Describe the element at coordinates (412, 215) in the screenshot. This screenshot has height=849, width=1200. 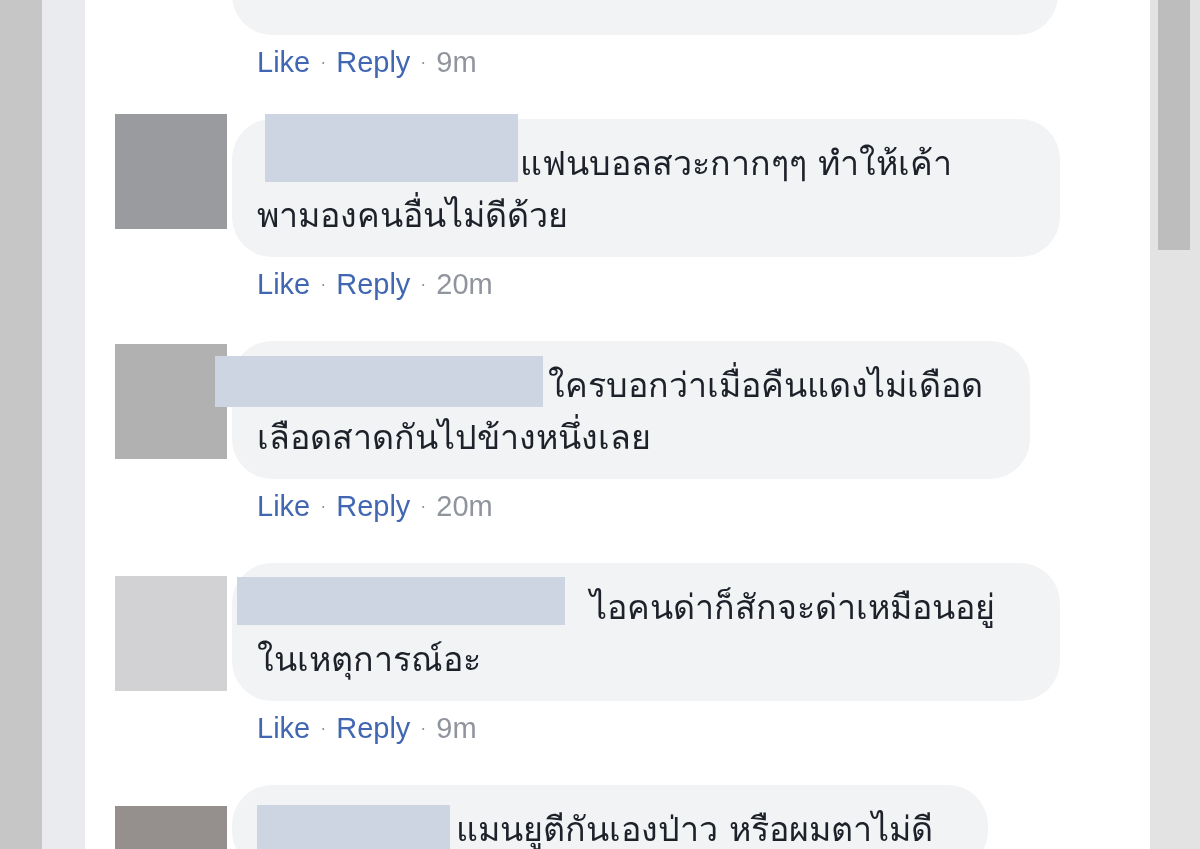
I see `comment-text: พามองคนอื่นไม่ดีด้วย` at that location.